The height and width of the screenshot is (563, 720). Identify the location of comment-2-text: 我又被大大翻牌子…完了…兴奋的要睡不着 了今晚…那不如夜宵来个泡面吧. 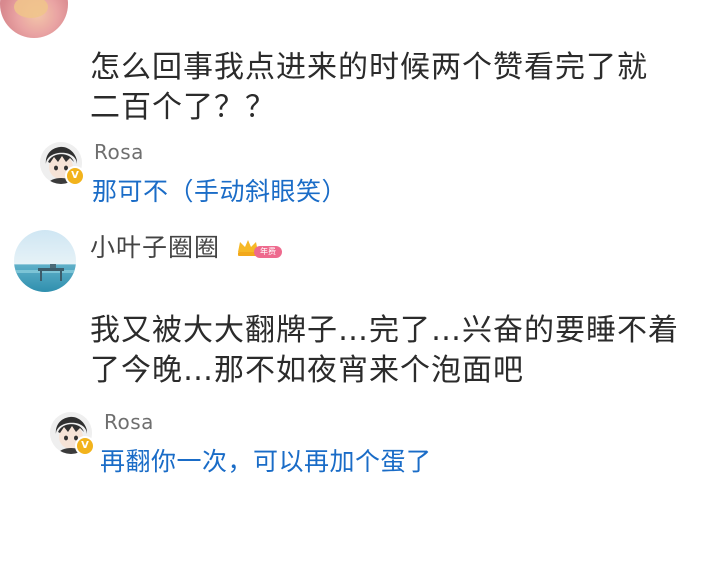
(384, 351).